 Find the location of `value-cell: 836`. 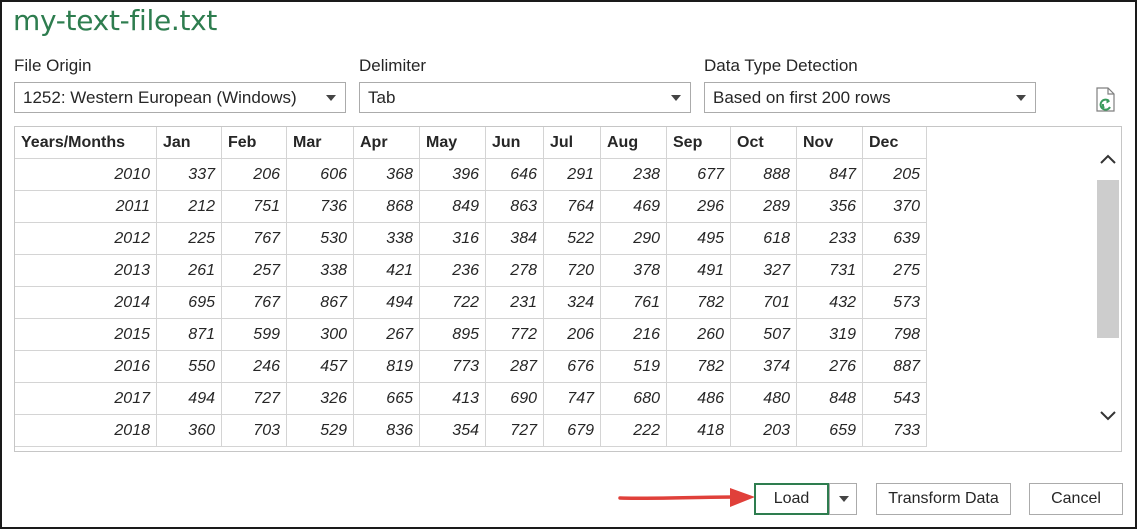

value-cell: 836 is located at coordinates (386, 430).